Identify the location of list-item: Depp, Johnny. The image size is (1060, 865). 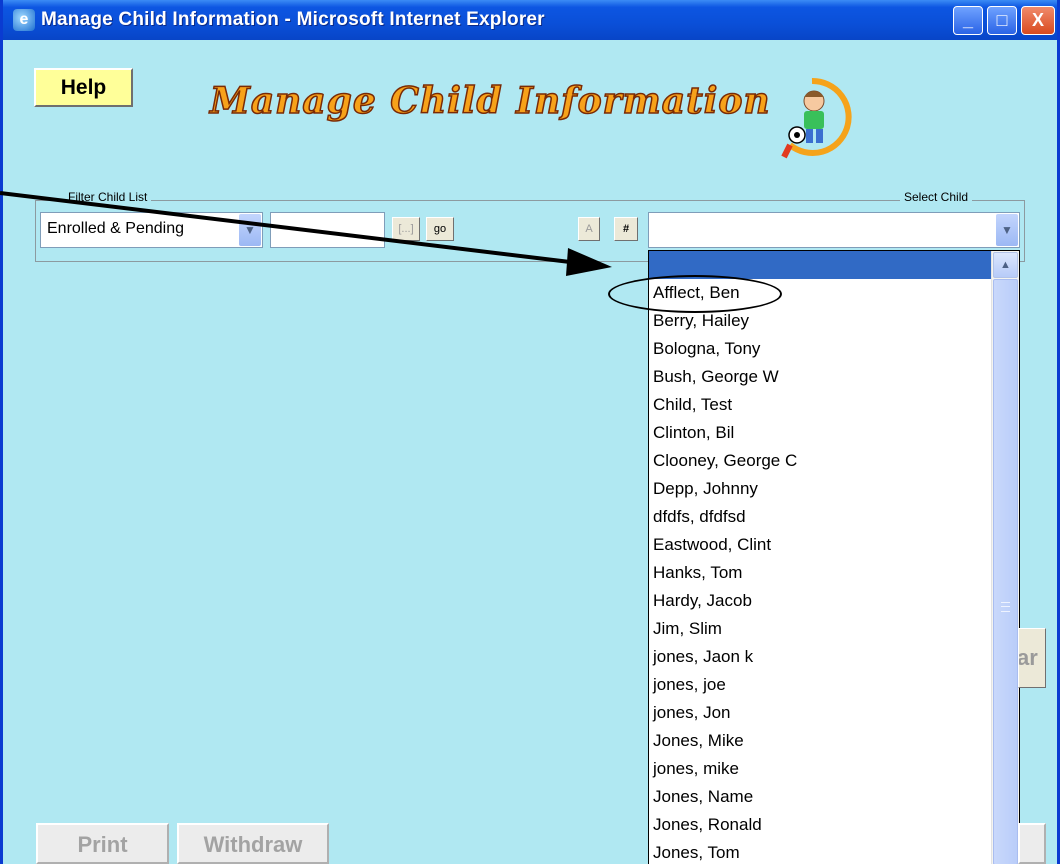
(820, 489).